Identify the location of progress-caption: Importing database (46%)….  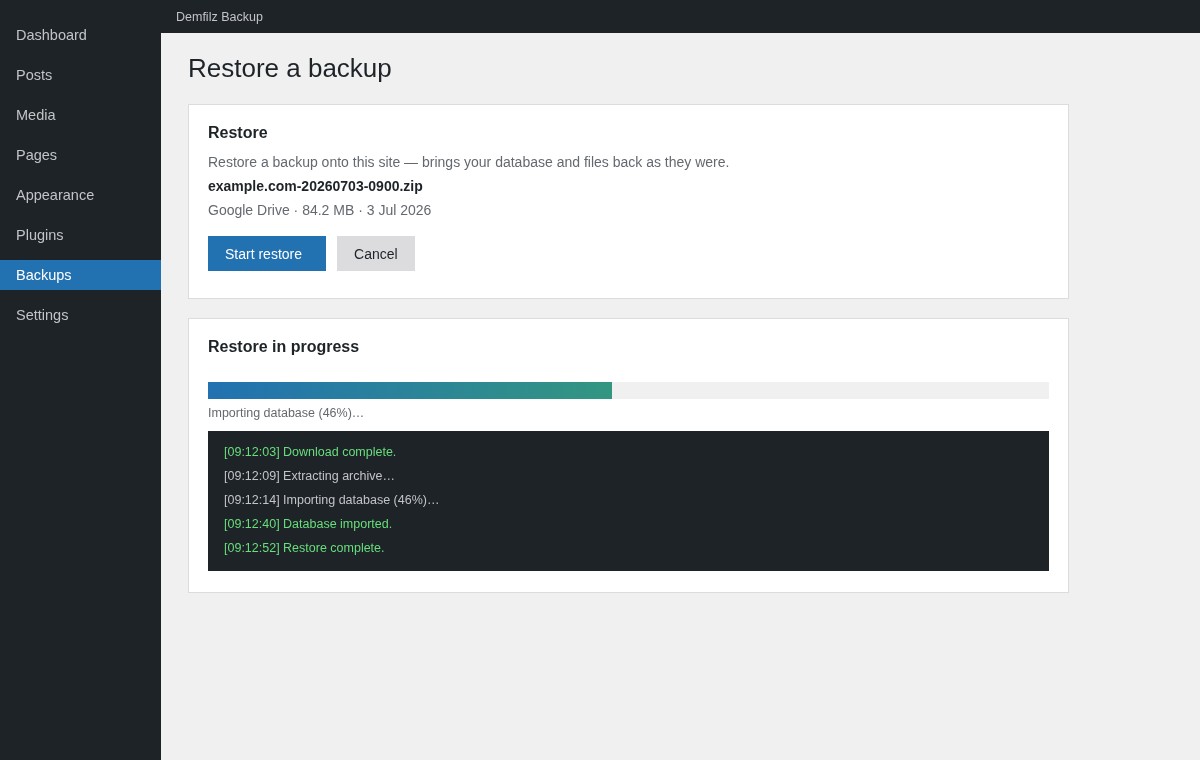
(287, 413).